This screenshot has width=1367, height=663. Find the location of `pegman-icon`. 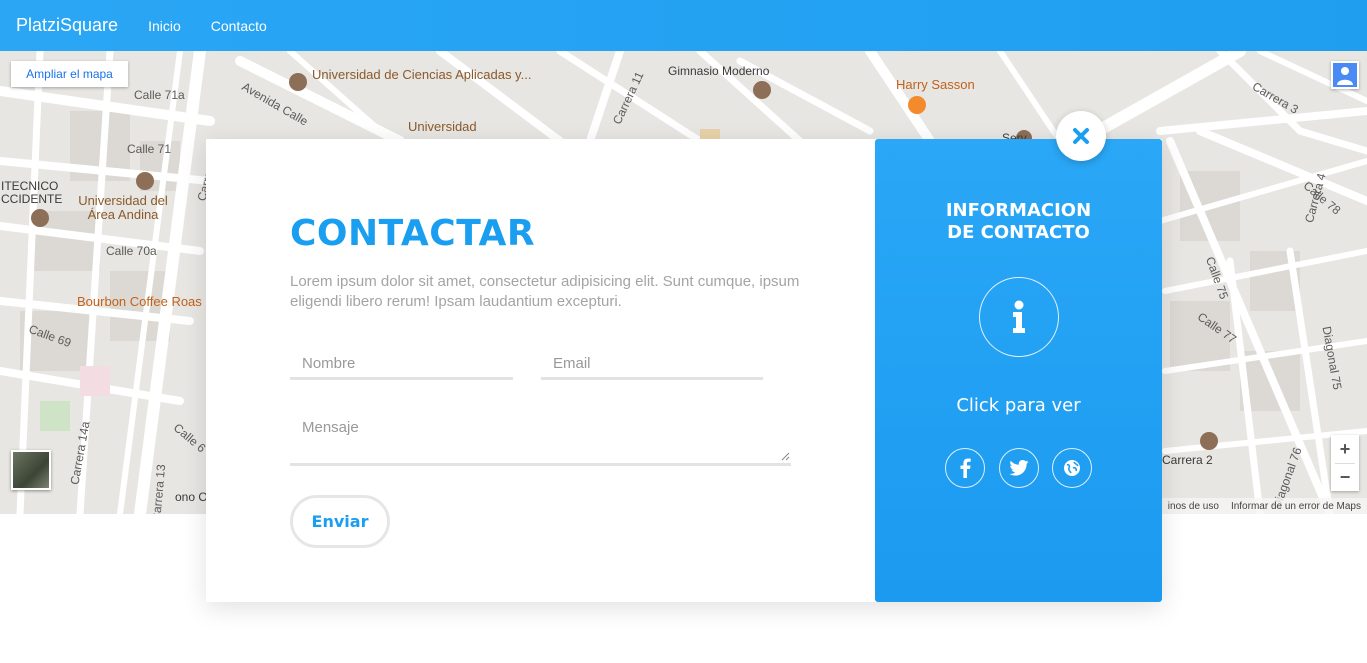

pegman-icon is located at coordinates (1345, 75).